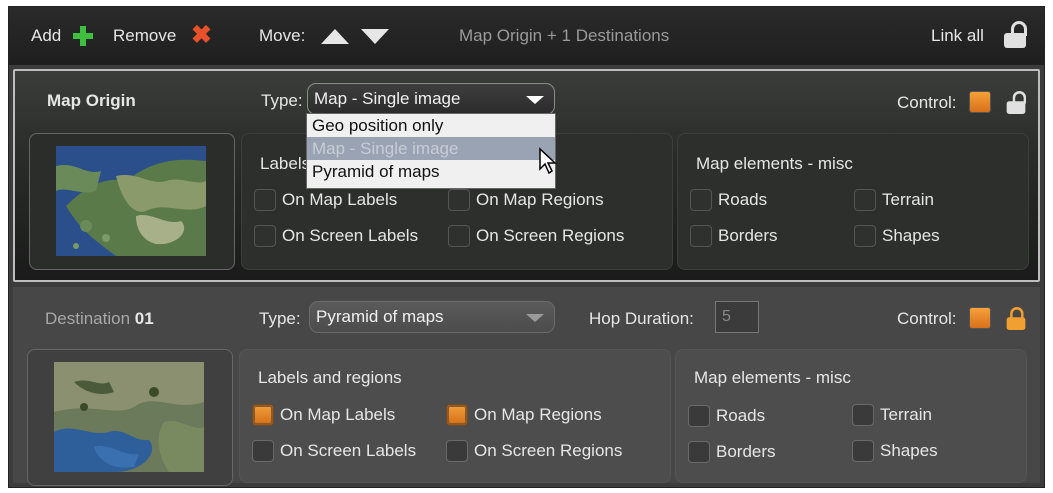  What do you see at coordinates (46, 36) in the screenshot?
I see `add-button: Add` at bounding box center [46, 36].